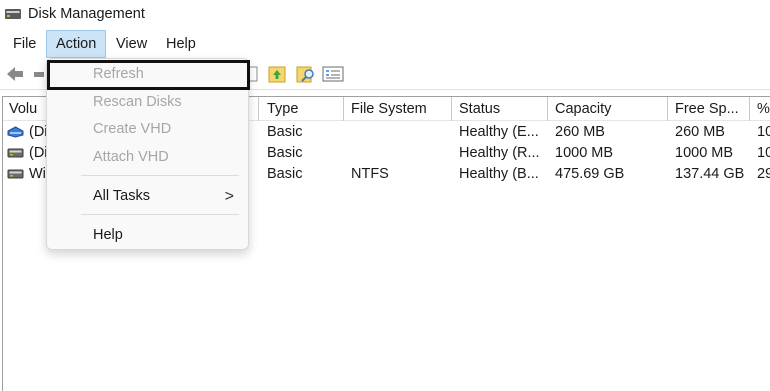 The height and width of the screenshot is (391, 770). What do you see at coordinates (302, 109) in the screenshot?
I see `column-header-type: Type` at bounding box center [302, 109].